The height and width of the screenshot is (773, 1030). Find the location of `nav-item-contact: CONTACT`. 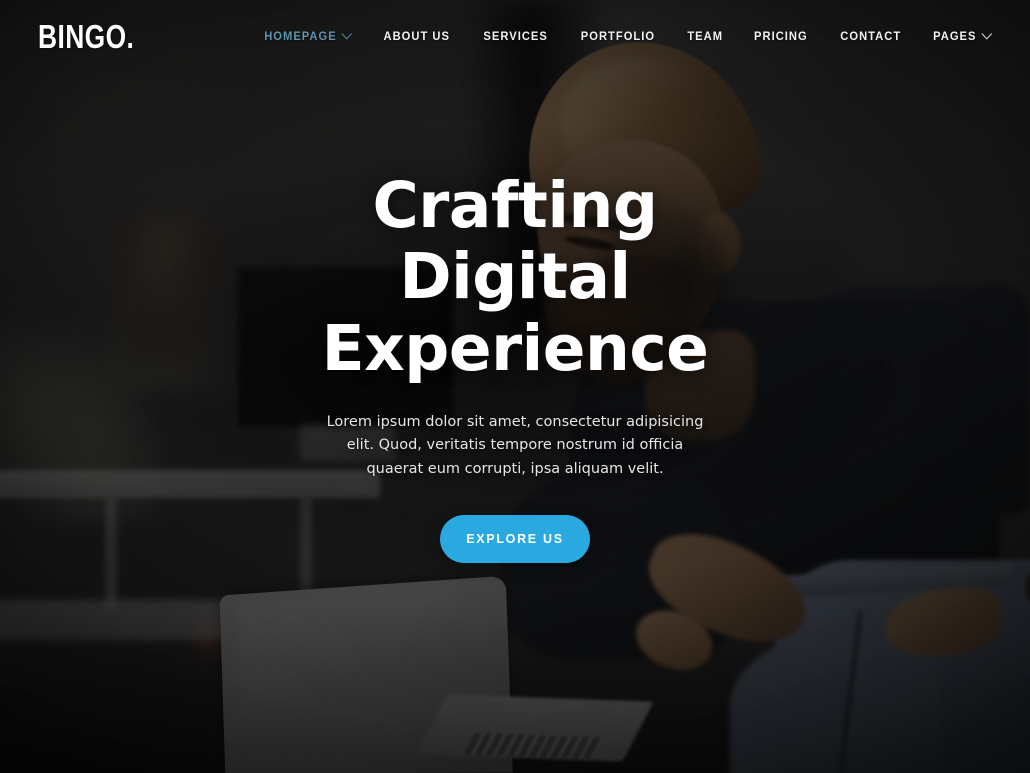

nav-item-contact: CONTACT is located at coordinates (870, 36).